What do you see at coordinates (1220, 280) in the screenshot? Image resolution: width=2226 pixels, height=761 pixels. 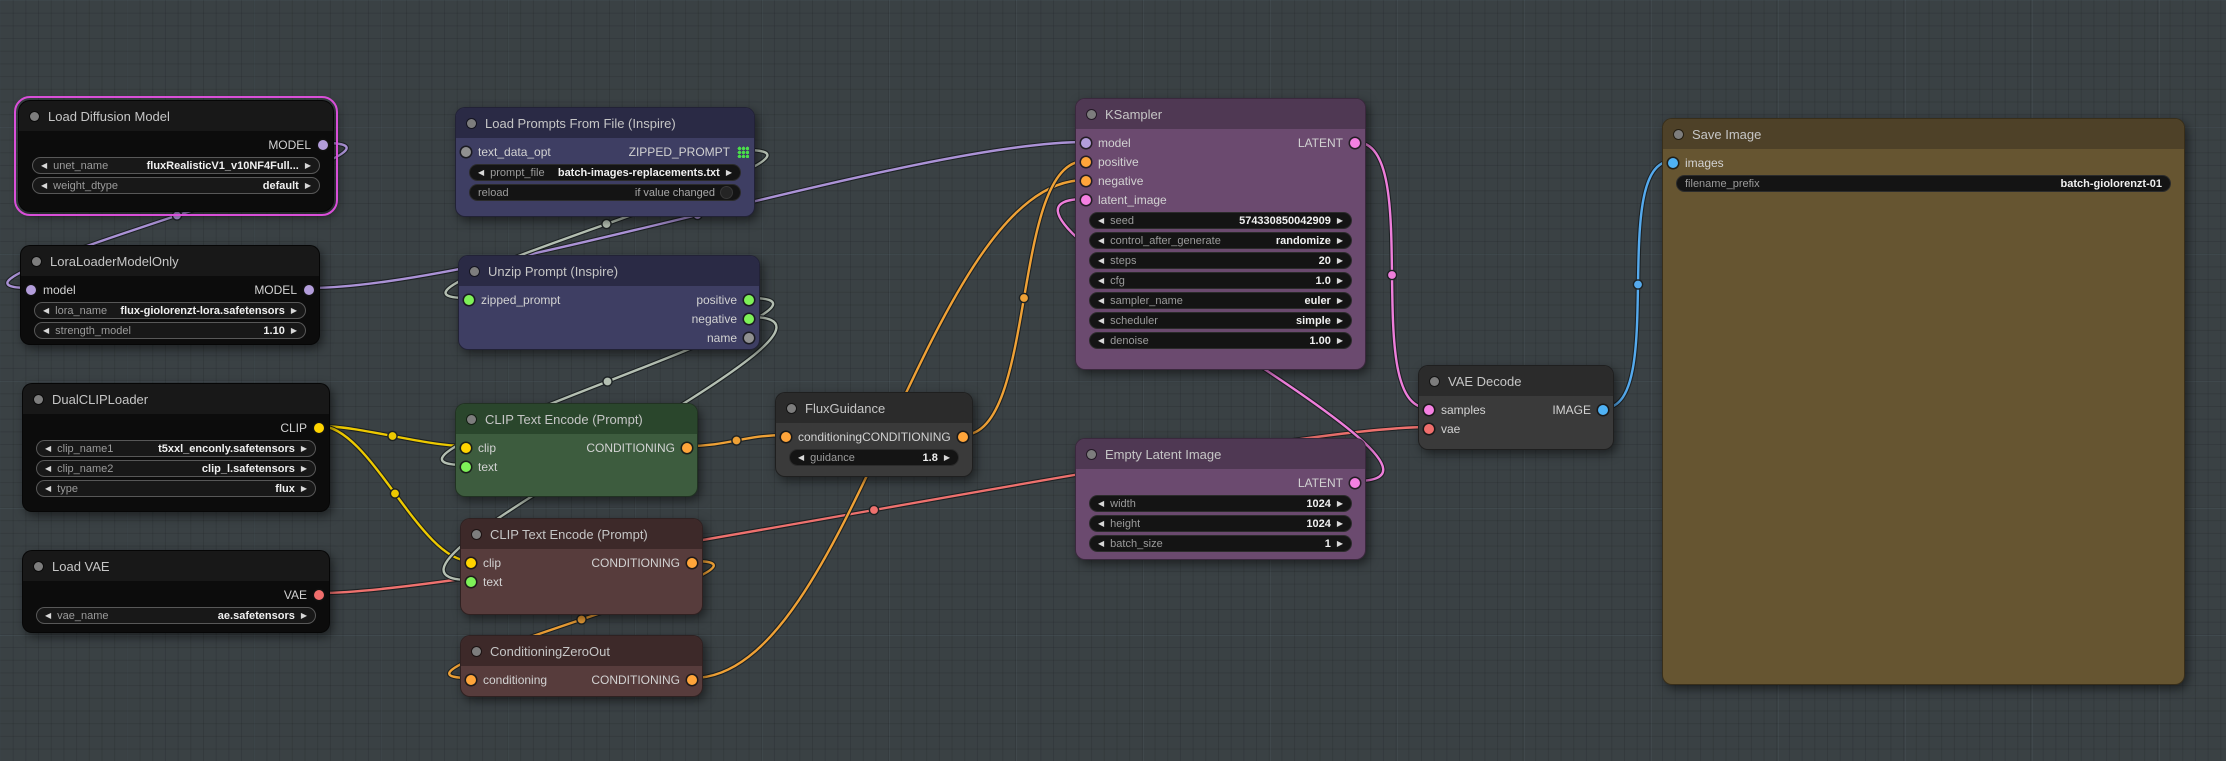 I see `widget-cfg: ◀ cfg 1.0 ▶` at bounding box center [1220, 280].